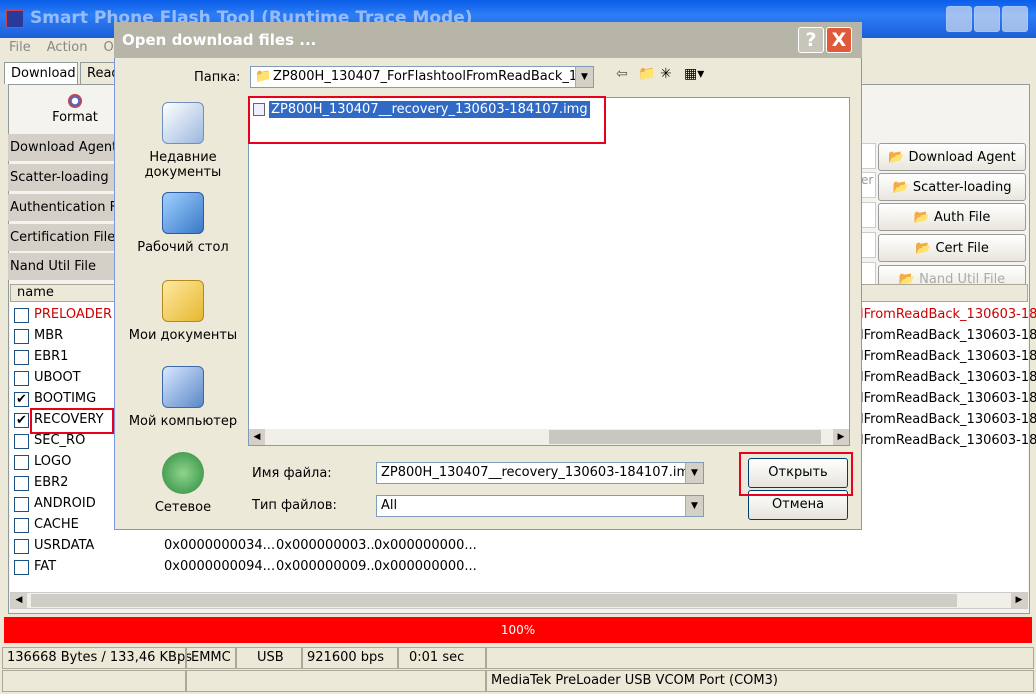 The height and width of the screenshot is (694, 1036). What do you see at coordinates (183, 165) in the screenshot?
I see `place-recent-label: Недавние документы` at bounding box center [183, 165].